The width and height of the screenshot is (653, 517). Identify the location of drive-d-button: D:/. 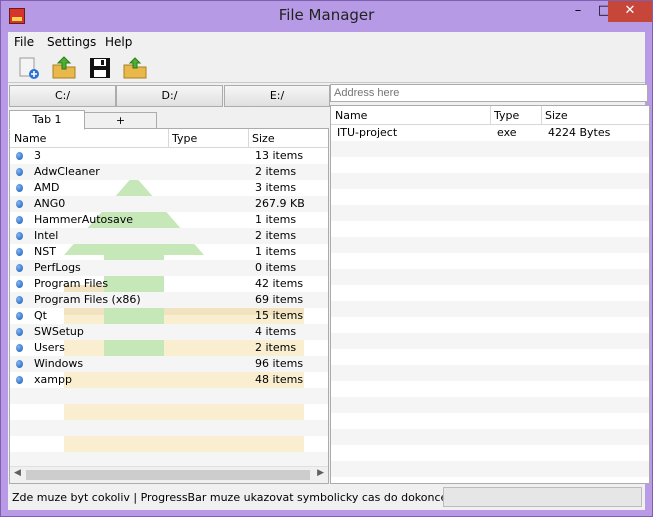
(169, 96).